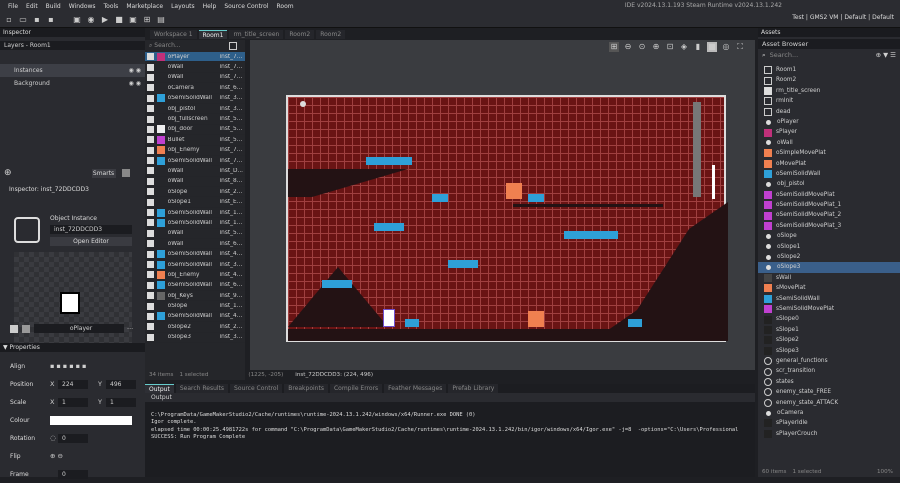  What do you see at coordinates (726, 47) in the screenshot?
I see `target-icon: ◎` at bounding box center [726, 47].